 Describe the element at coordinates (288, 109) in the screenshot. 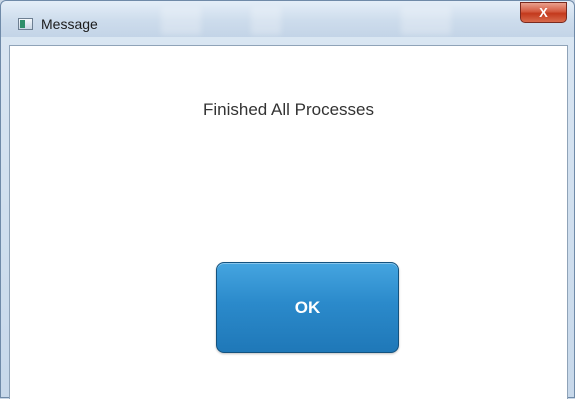

I see `status-message: Finished All Processes` at that location.